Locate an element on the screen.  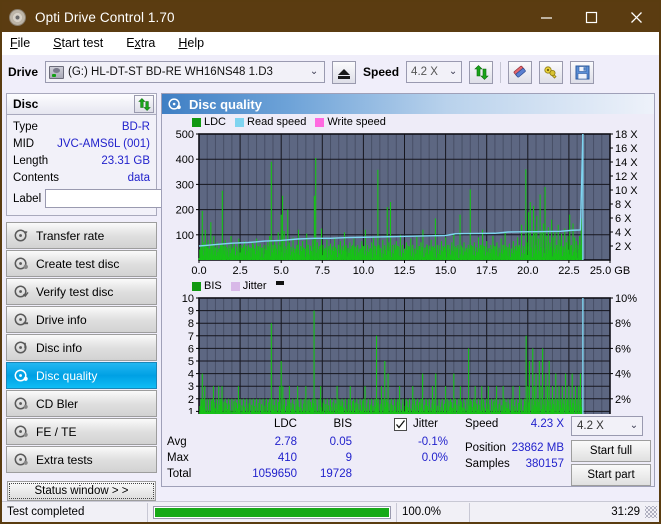
sidebar-item-extra-tests: Extra tests is located at coordinates (81, 459).